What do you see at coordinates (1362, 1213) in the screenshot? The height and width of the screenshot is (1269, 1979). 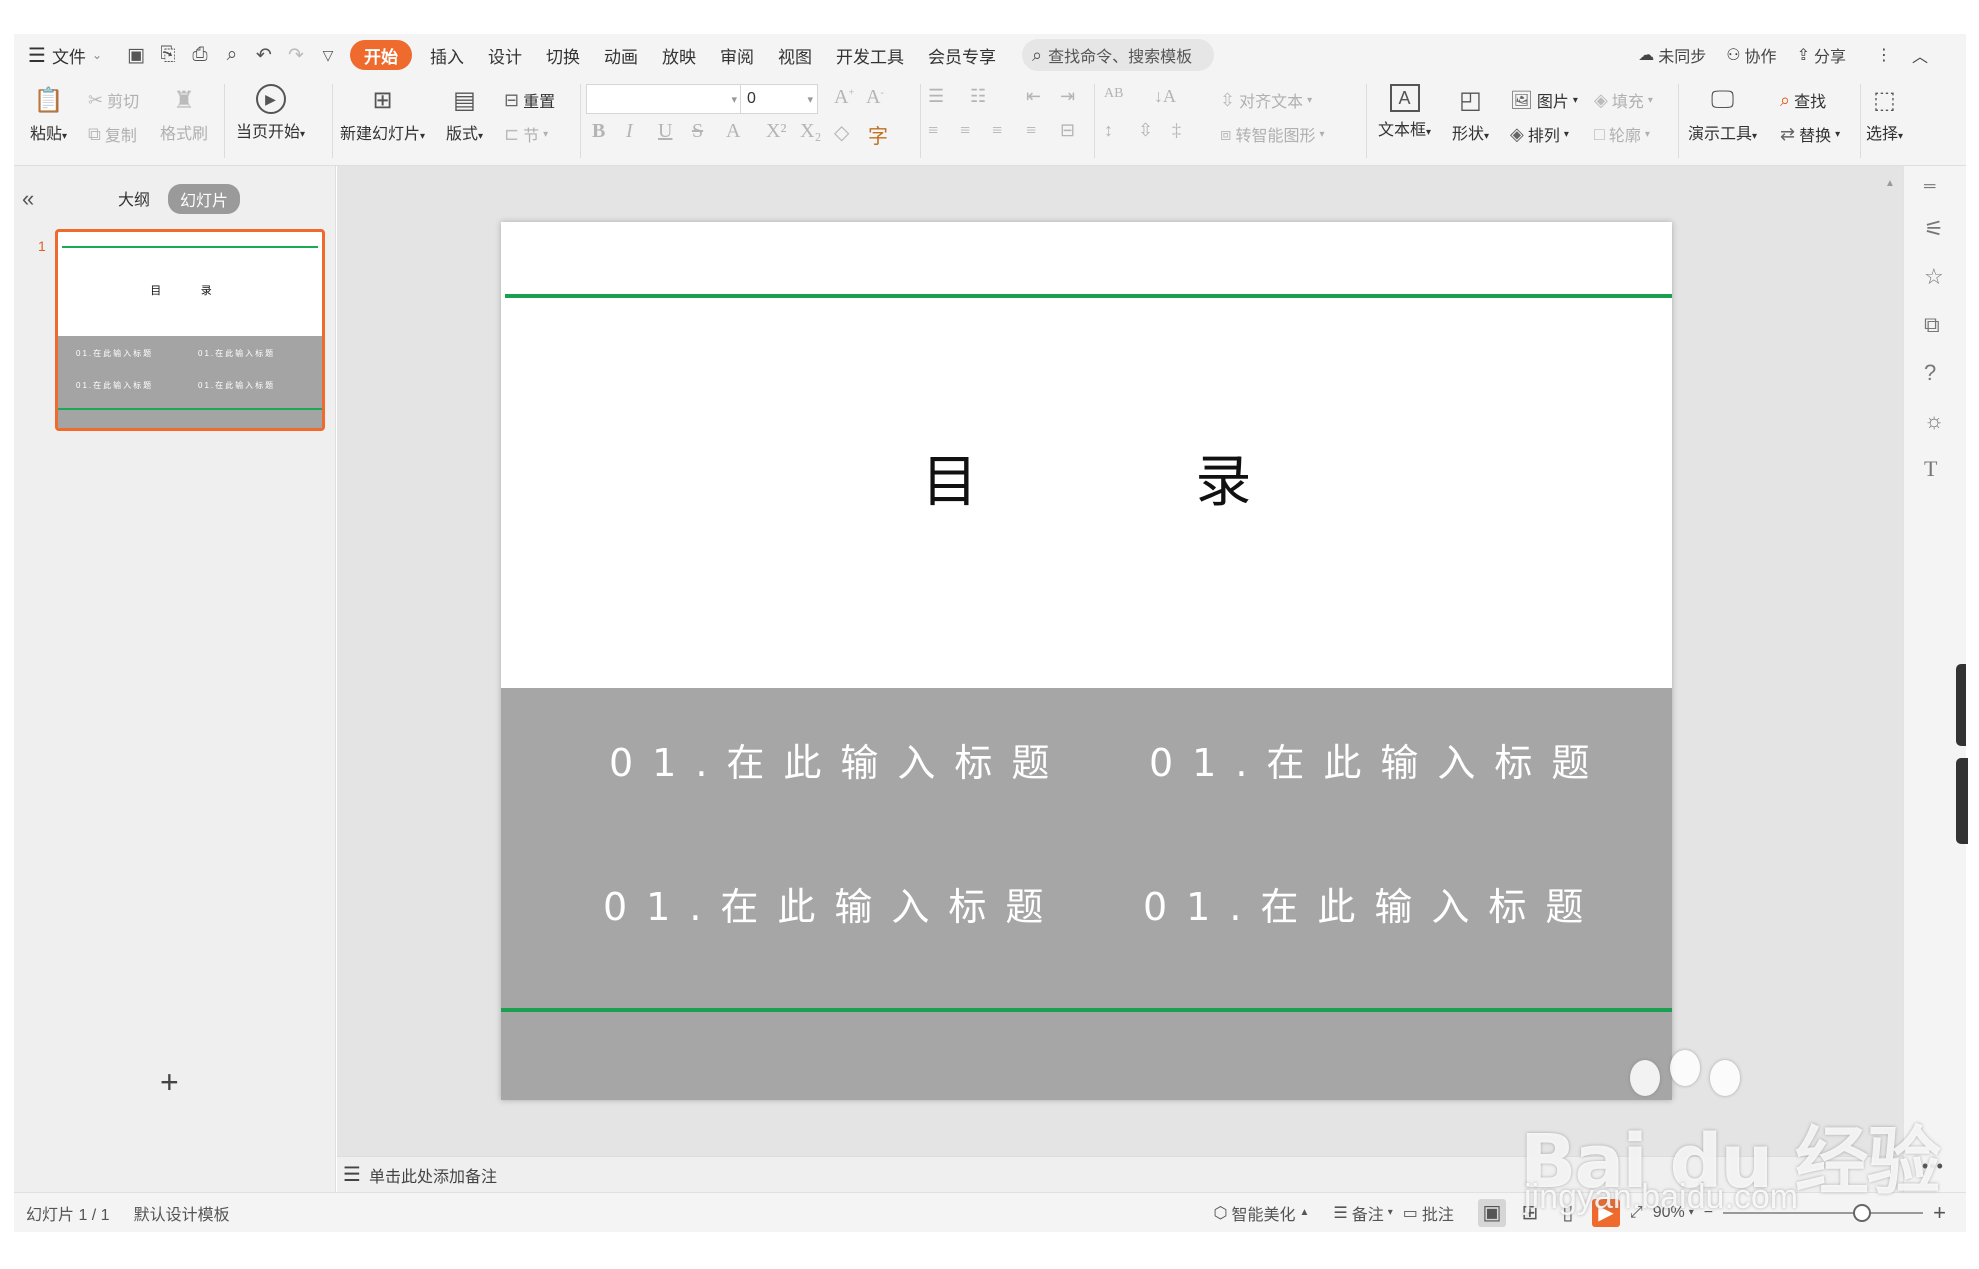 I see `notes-toggle-button: ☰ 备注 ▾` at bounding box center [1362, 1213].